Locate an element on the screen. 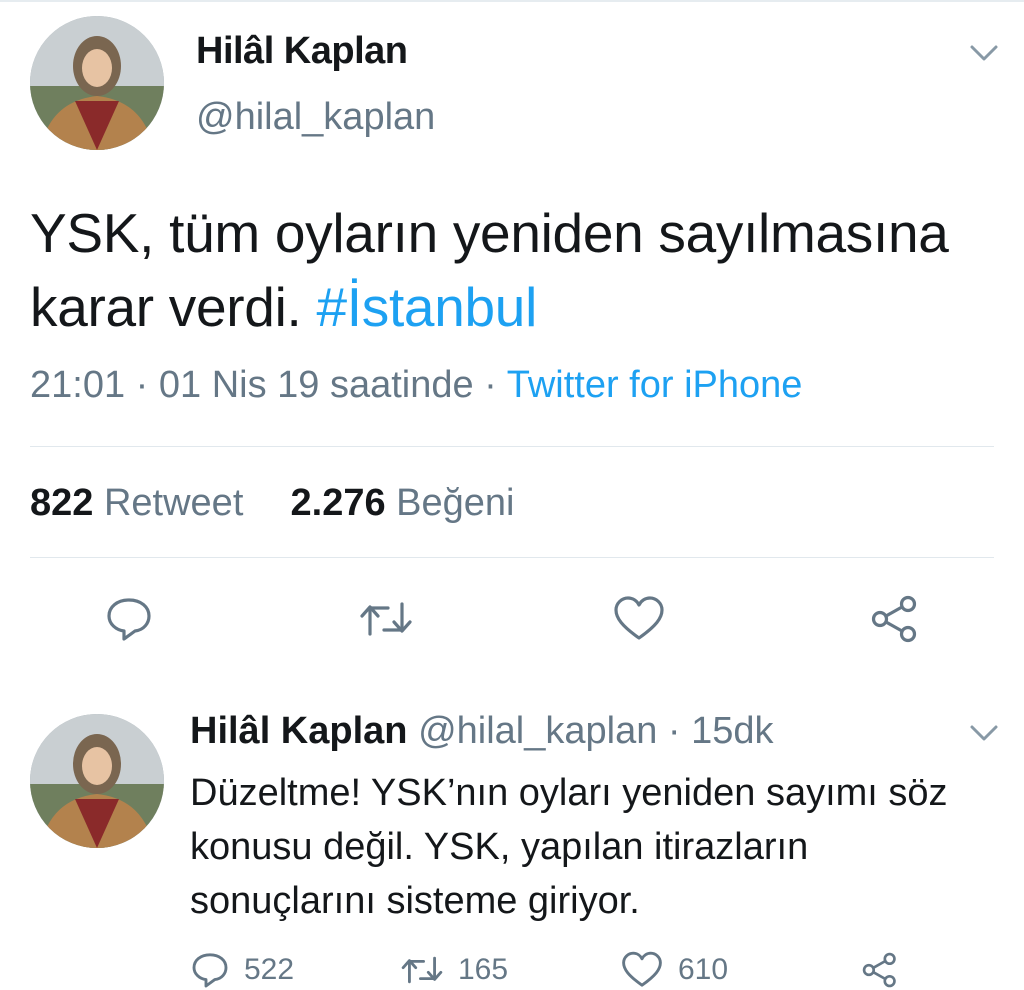  author-name: Hilâl Kaplan is located at coordinates (302, 51).